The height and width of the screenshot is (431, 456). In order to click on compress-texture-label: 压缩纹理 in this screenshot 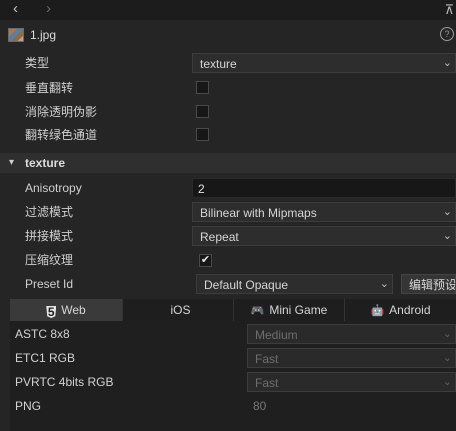, I will do `click(49, 260)`.